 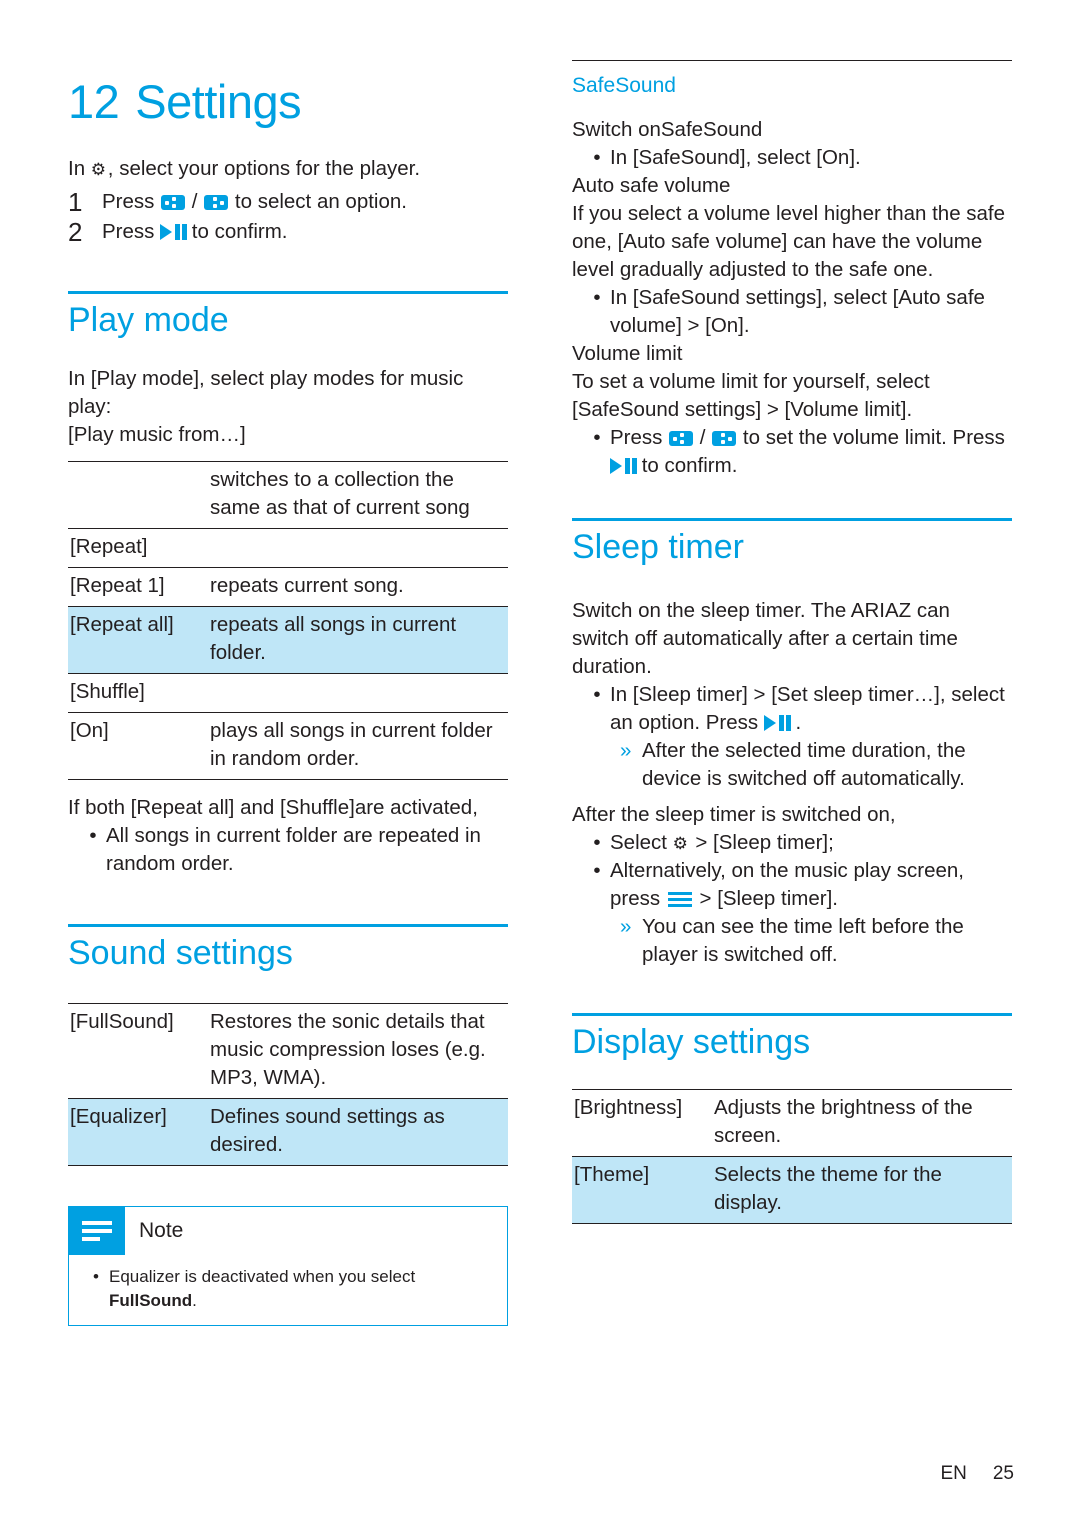 I want to click on safesound-heading: SafeSound, so click(x=624, y=85).